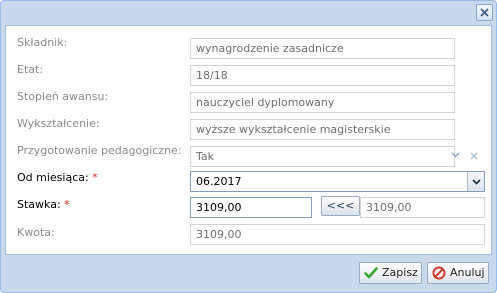 The height and width of the screenshot is (293, 497). Describe the element at coordinates (39, 204) in the screenshot. I see `stawka-label-text: Stawka:` at that location.